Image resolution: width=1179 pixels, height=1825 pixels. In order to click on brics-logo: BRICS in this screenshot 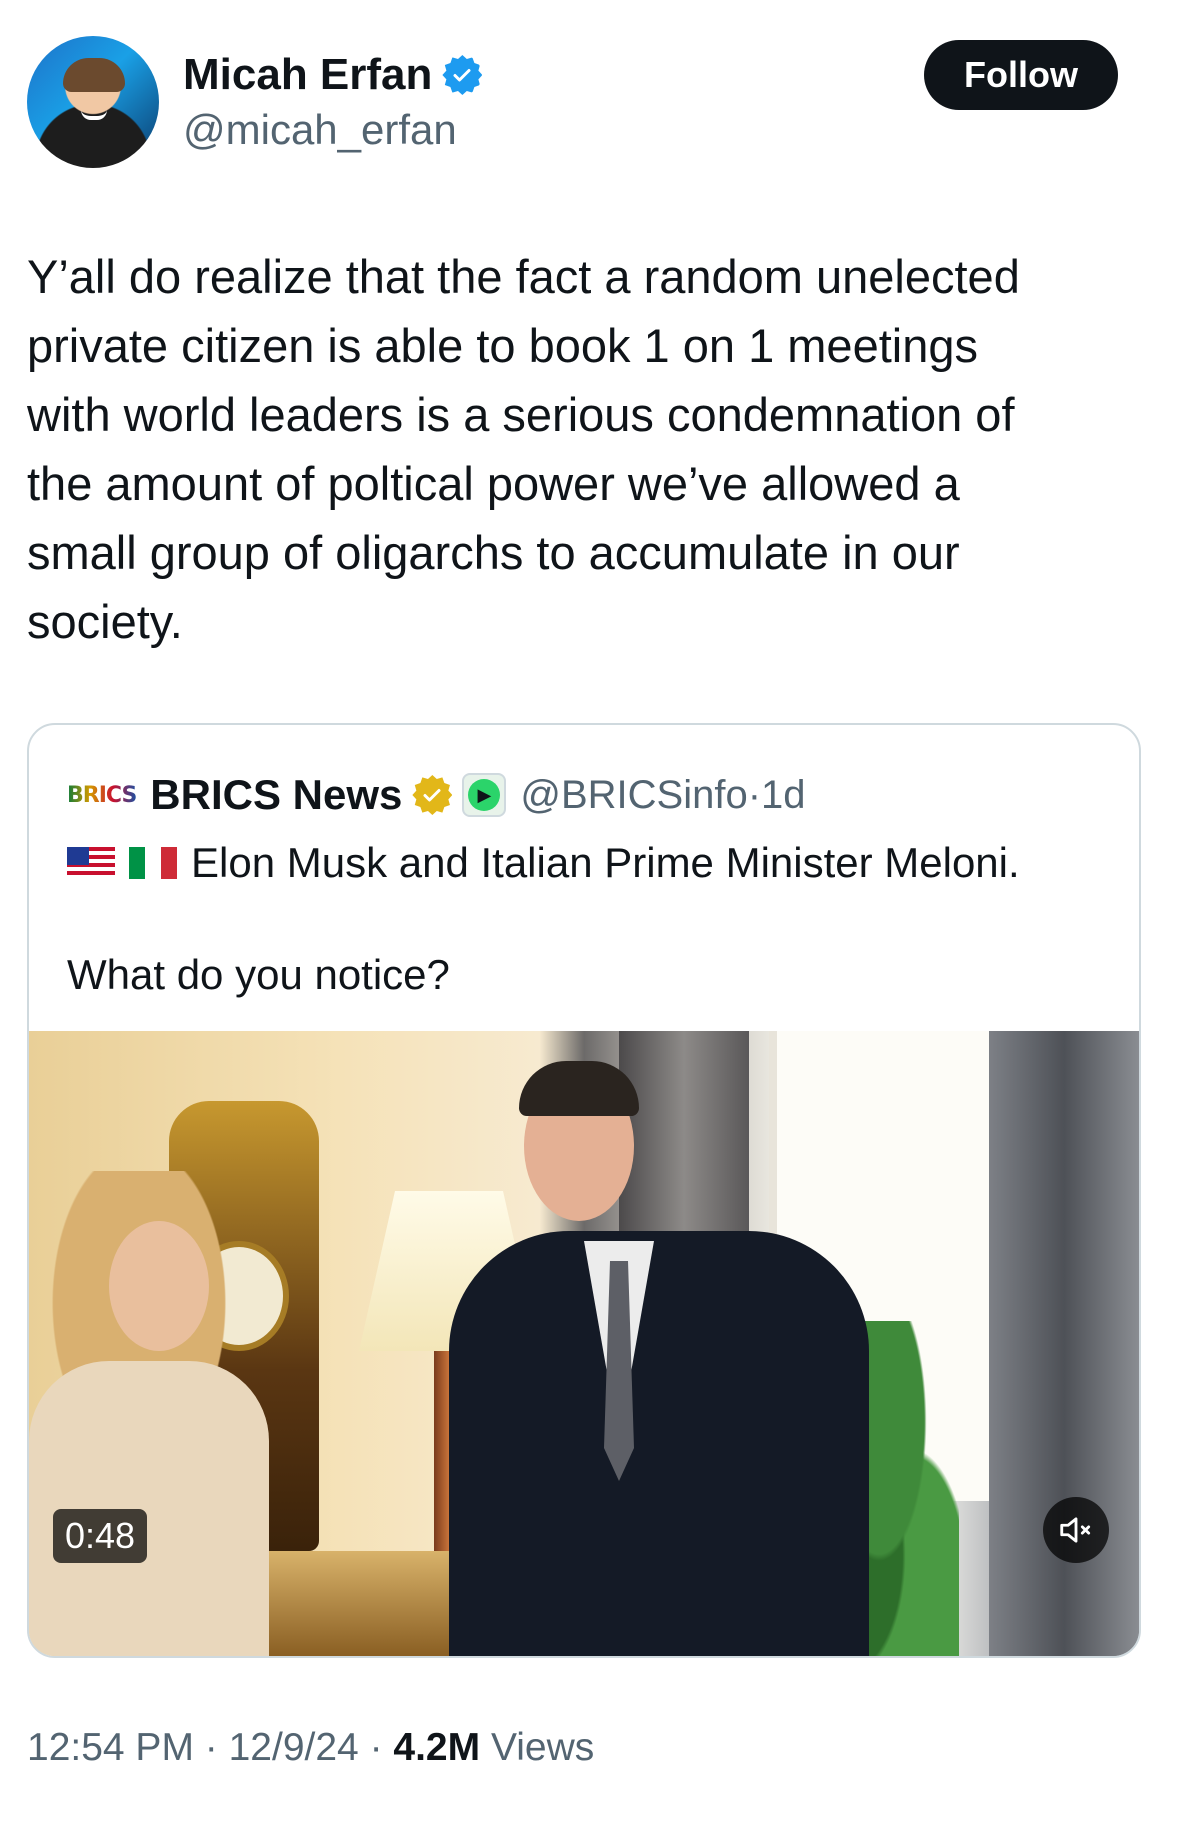, I will do `click(102, 795)`.